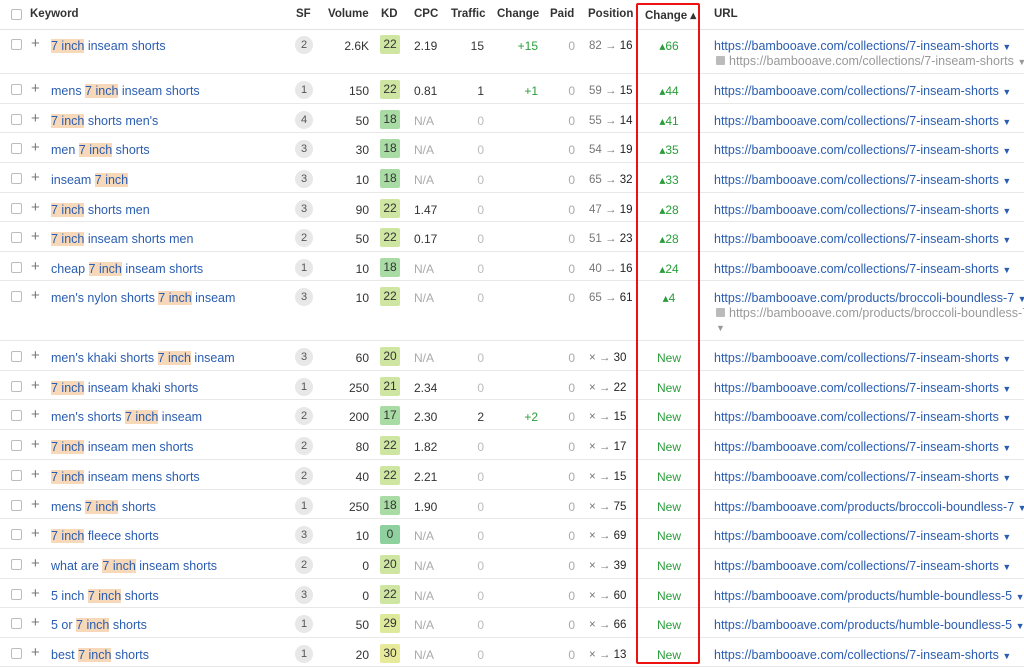 This screenshot has width=1024, height=667. What do you see at coordinates (127, 269) in the screenshot?
I see `keyword-link: cheap 7 inch inseam shorts` at bounding box center [127, 269].